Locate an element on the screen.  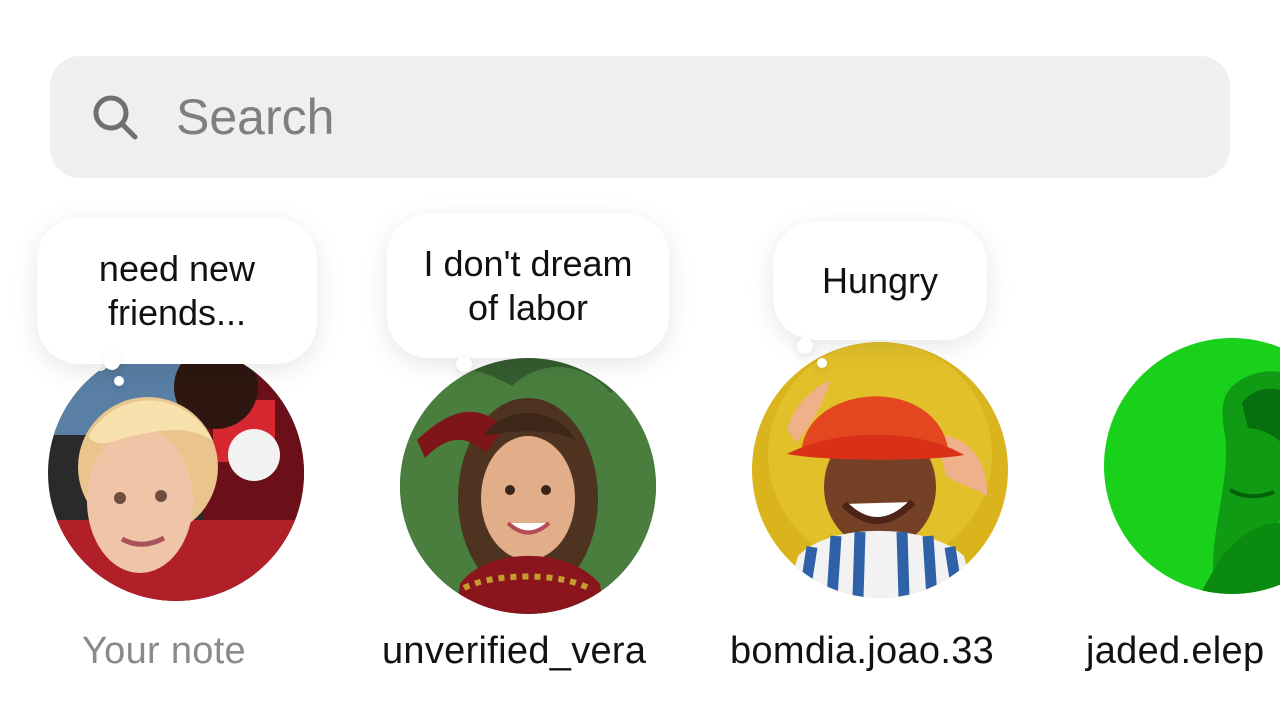
note-bubble: I don't dream of labor is located at coordinates (528, 286).